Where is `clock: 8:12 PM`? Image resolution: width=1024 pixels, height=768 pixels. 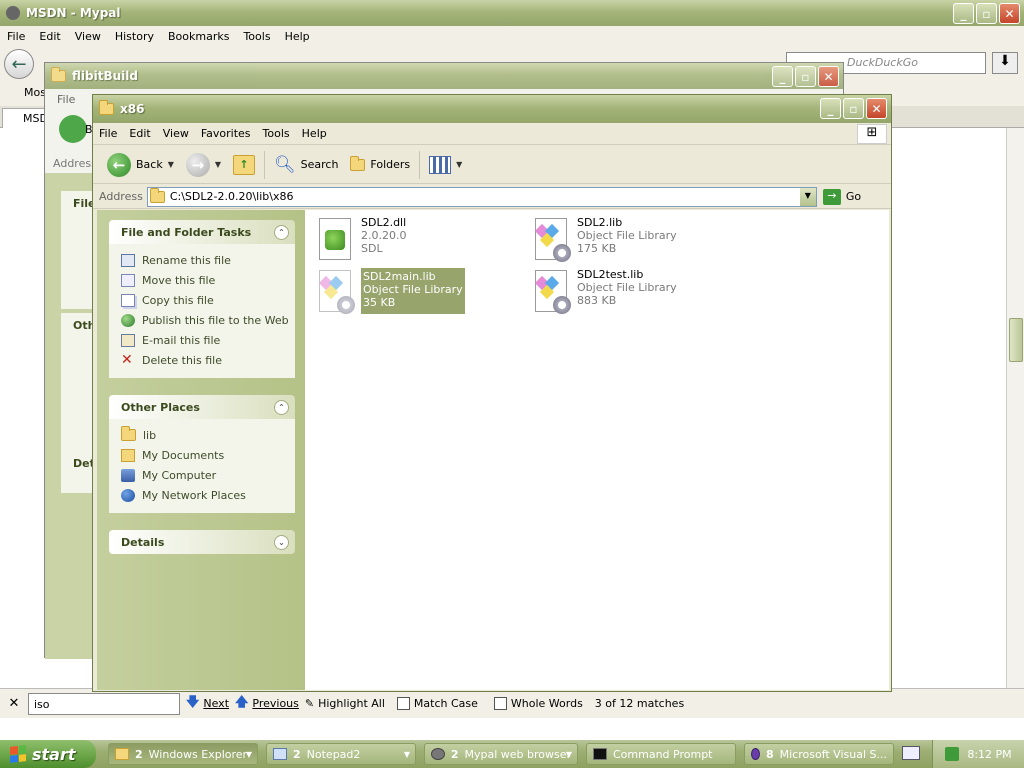 clock: 8:12 PM is located at coordinates (989, 754).